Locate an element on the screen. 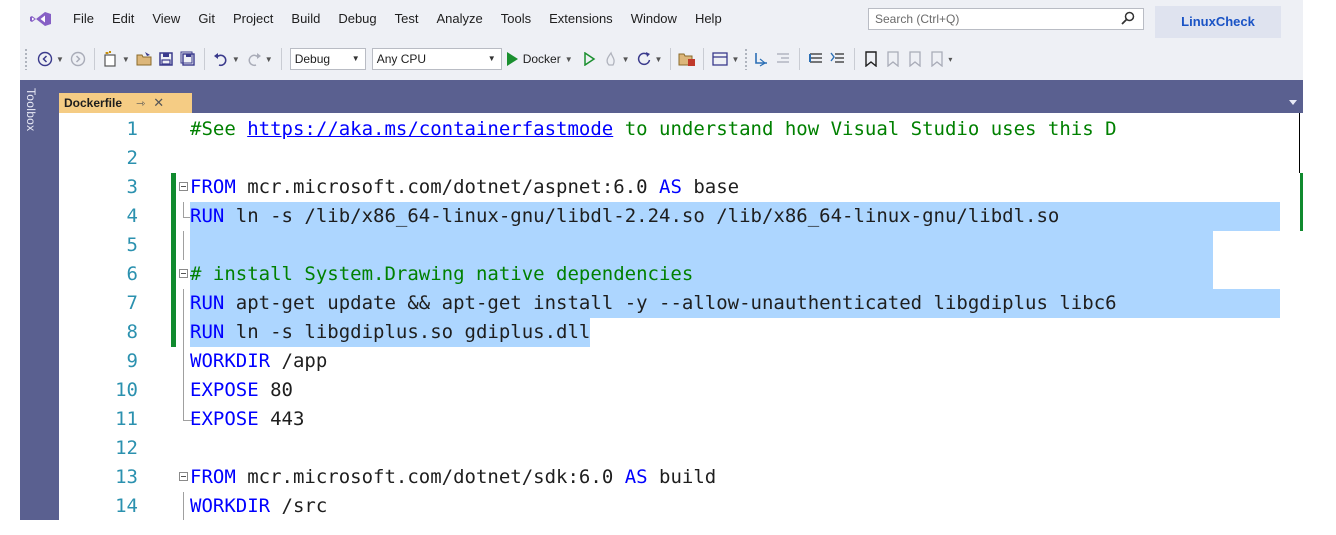 The height and width of the screenshot is (535, 1336). tab-dockerfile: Dockerfile ⇾ ✕ is located at coordinates (125, 103).